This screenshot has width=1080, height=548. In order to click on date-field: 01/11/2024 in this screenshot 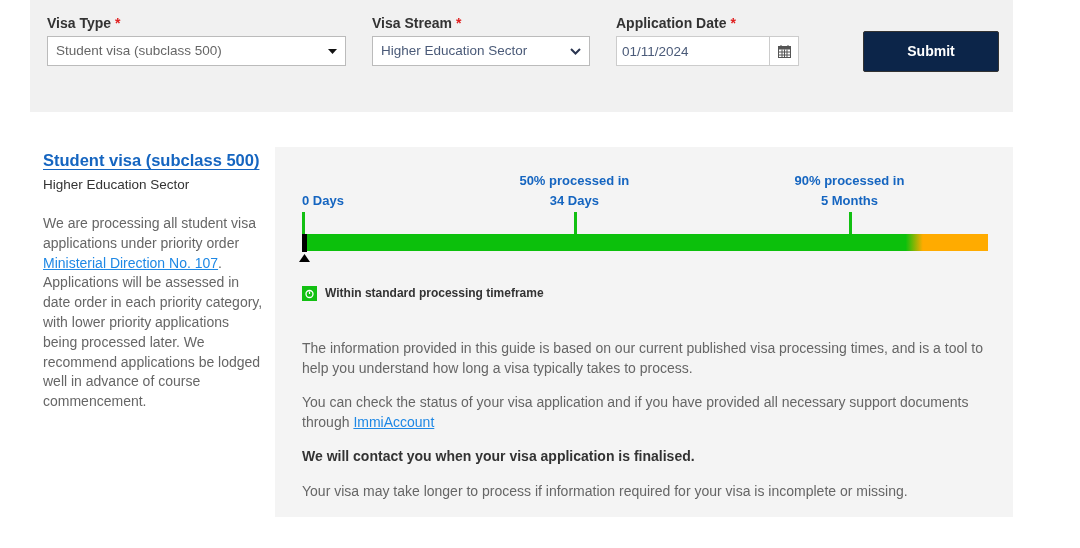, I will do `click(693, 51)`.